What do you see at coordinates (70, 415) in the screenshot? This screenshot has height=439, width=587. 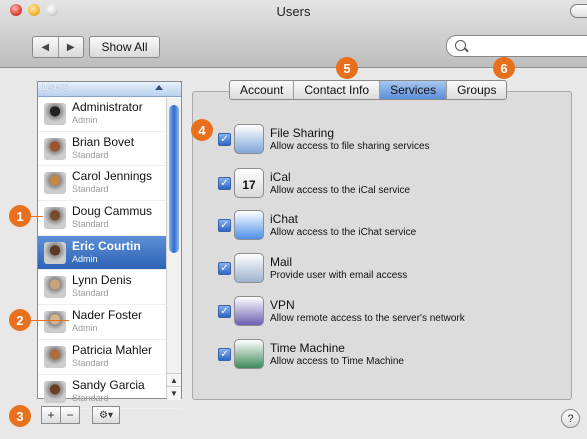 I see `remove-user-button: −` at bounding box center [70, 415].